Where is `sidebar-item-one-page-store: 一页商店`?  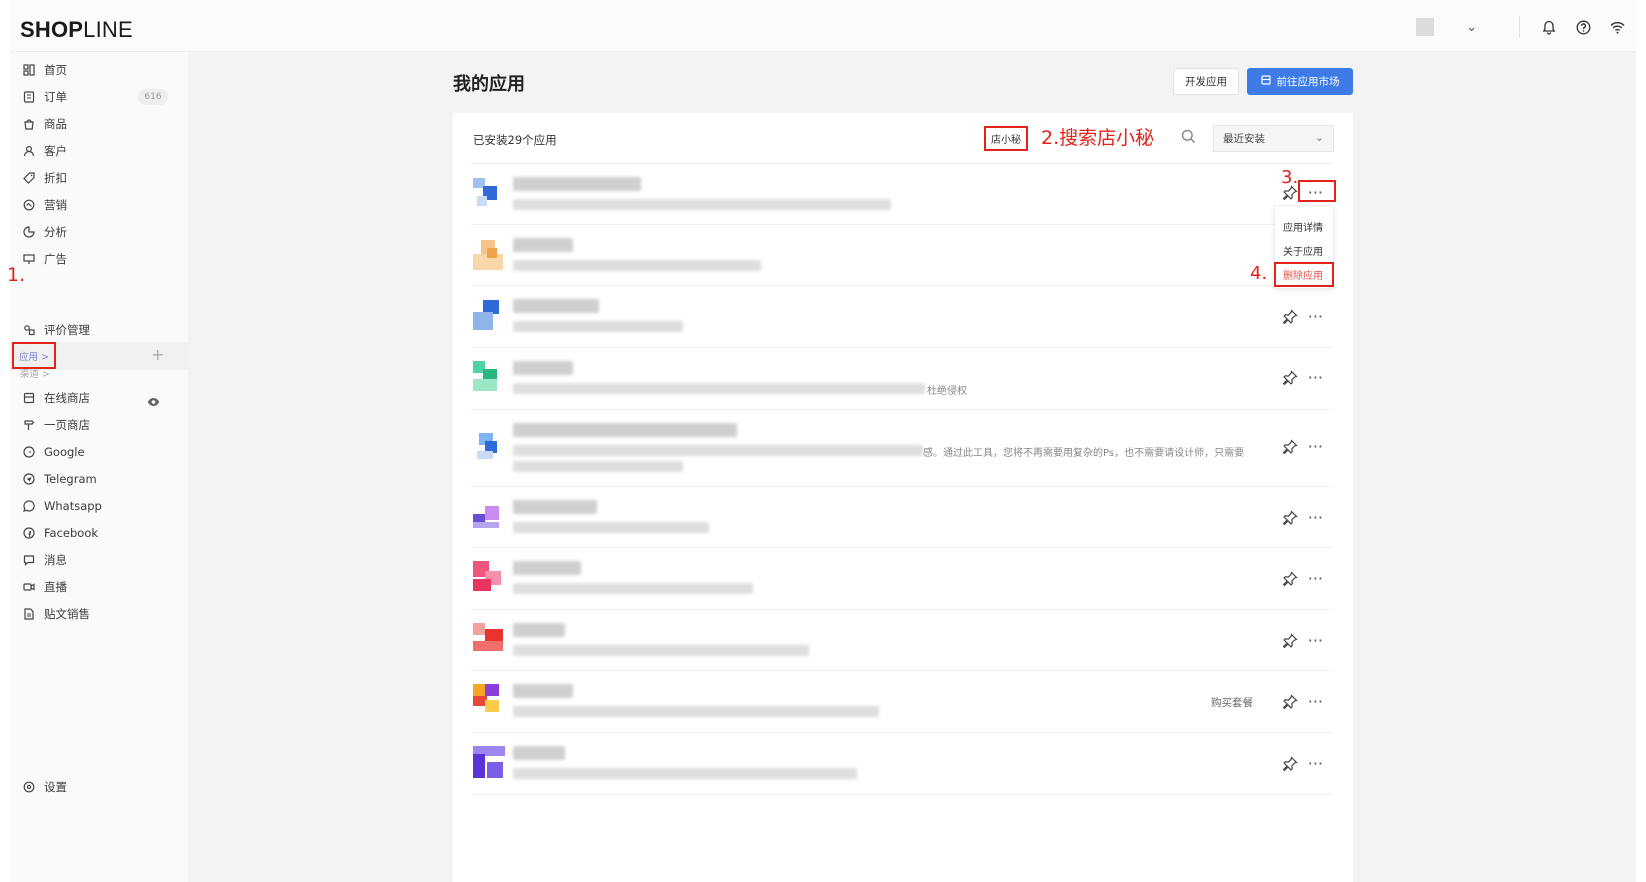
sidebar-item-one-page-store: 一页商店 is located at coordinates (56, 425).